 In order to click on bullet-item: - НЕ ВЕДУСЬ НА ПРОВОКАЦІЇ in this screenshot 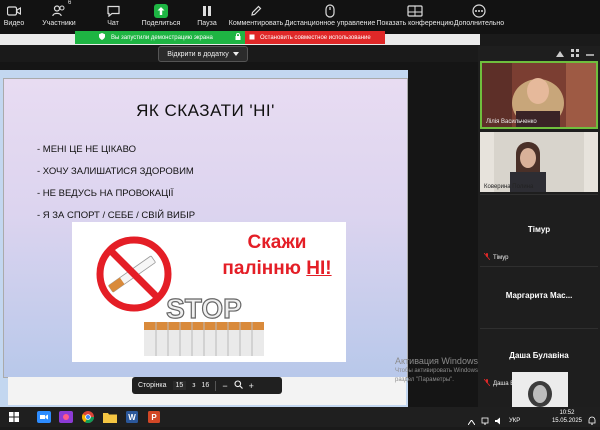, I will do `click(105, 193)`.